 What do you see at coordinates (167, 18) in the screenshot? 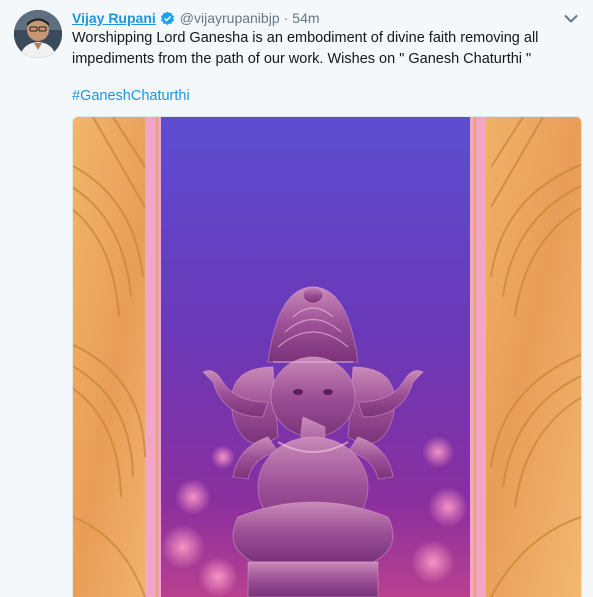
I see `verified-badge-icon` at bounding box center [167, 18].